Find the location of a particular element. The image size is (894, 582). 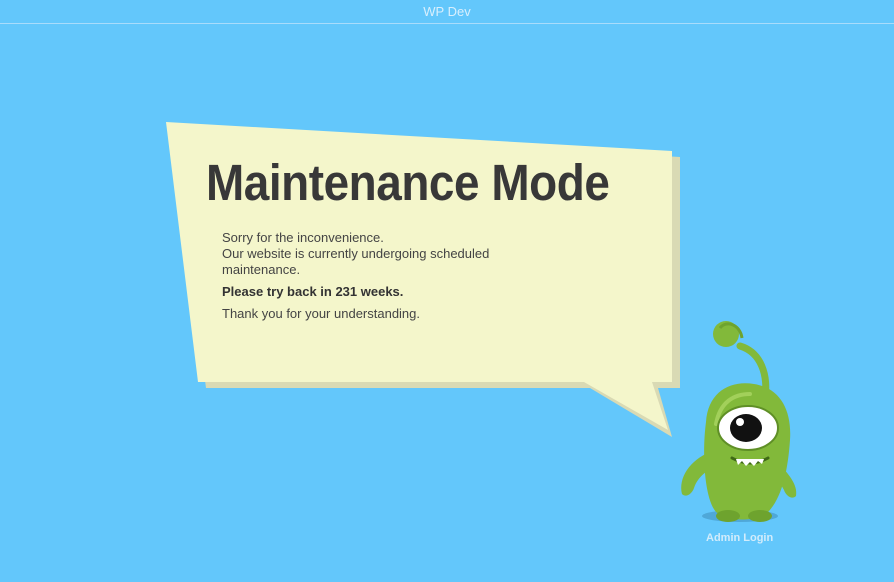

page-title: Maintenance Mode is located at coordinates (408, 182).